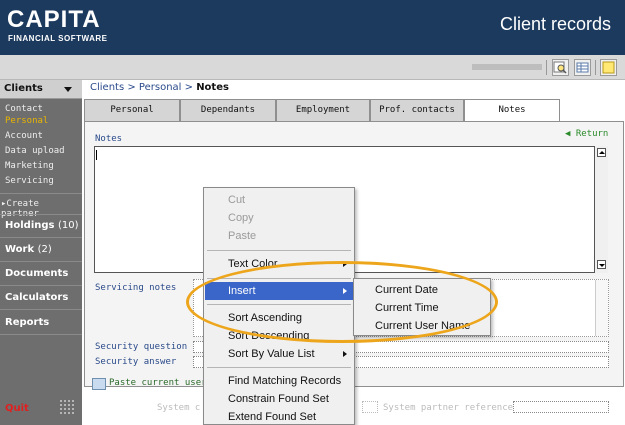 The height and width of the screenshot is (425, 625). I want to click on work-count: (2), so click(44, 249).